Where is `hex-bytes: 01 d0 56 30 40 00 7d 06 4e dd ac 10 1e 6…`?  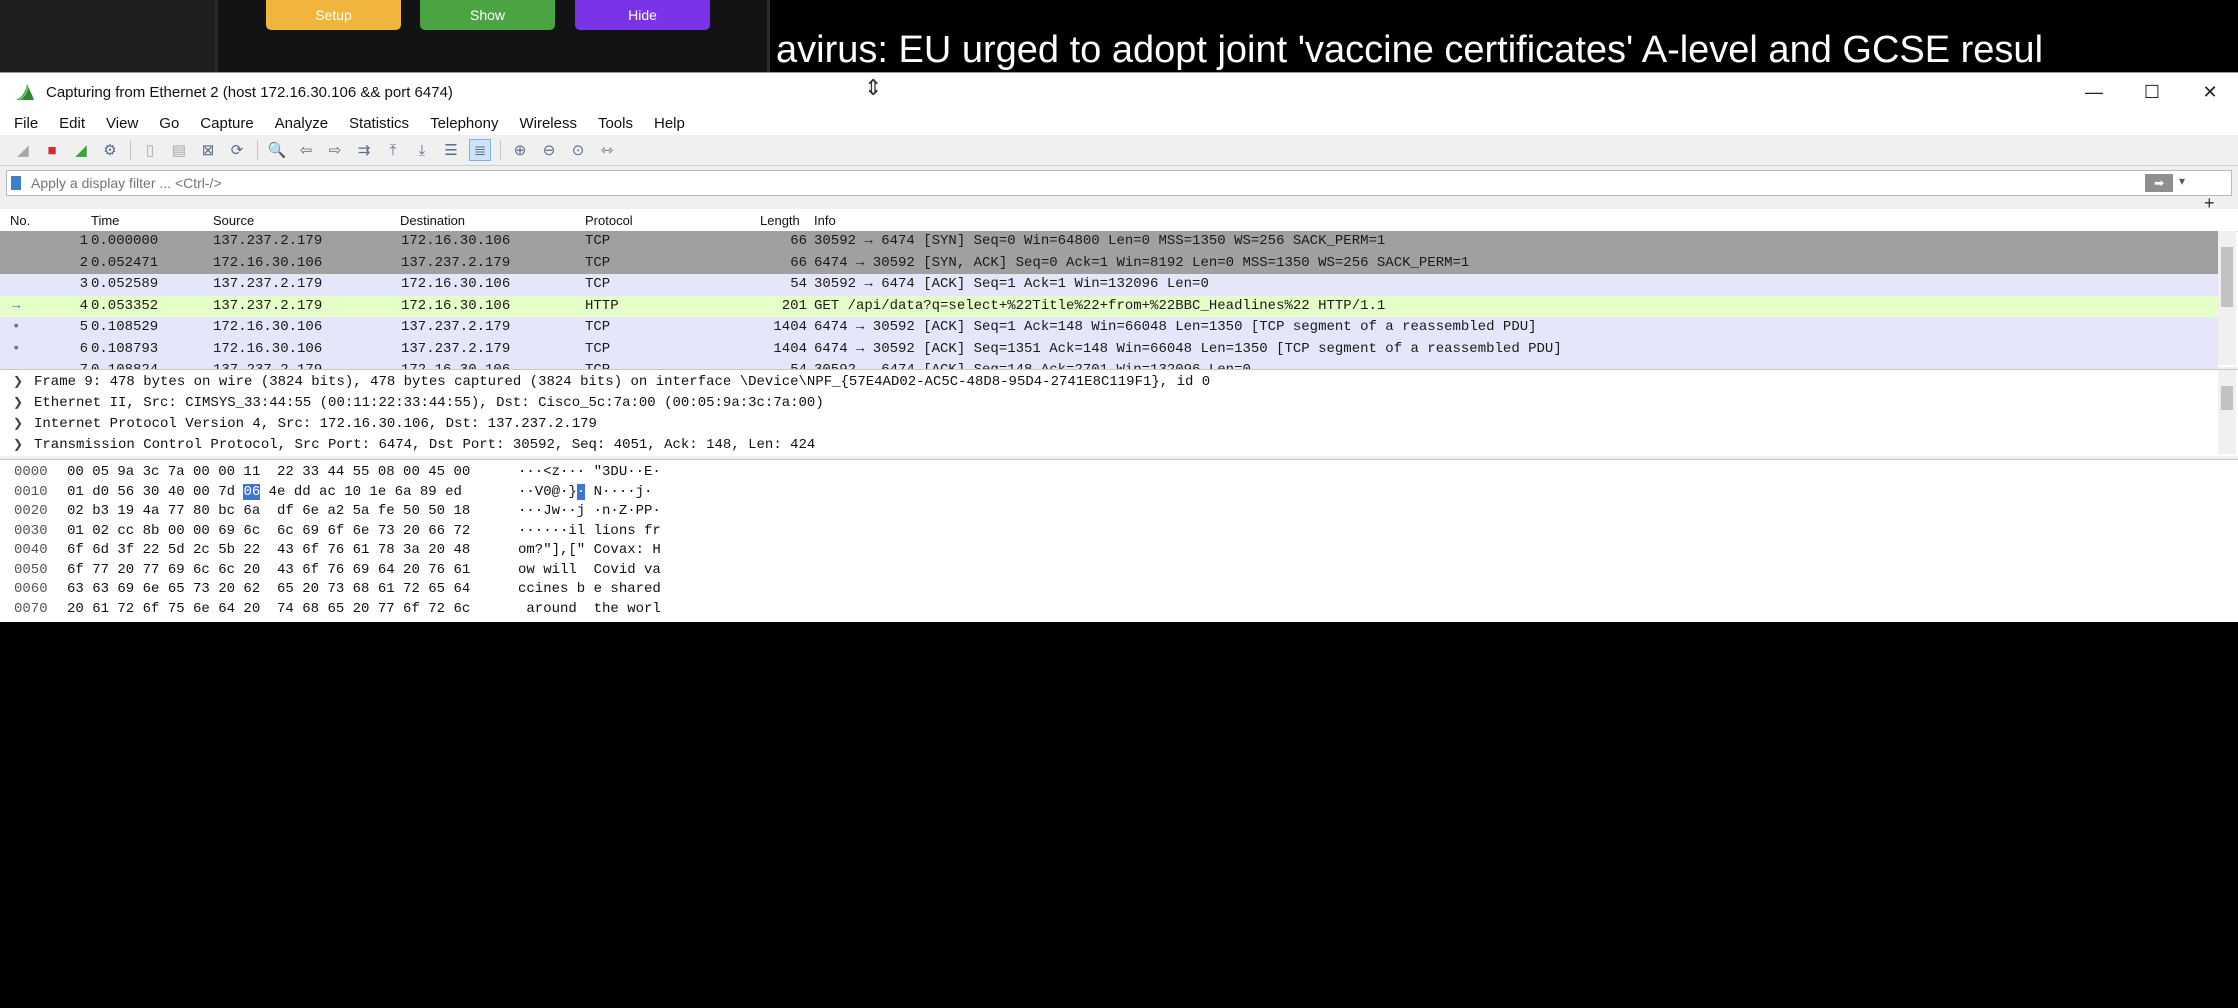 hex-bytes: 01 d0 56 30 40 00 7d 06 4e dd ac 10 1e 6… is located at coordinates (264, 492).